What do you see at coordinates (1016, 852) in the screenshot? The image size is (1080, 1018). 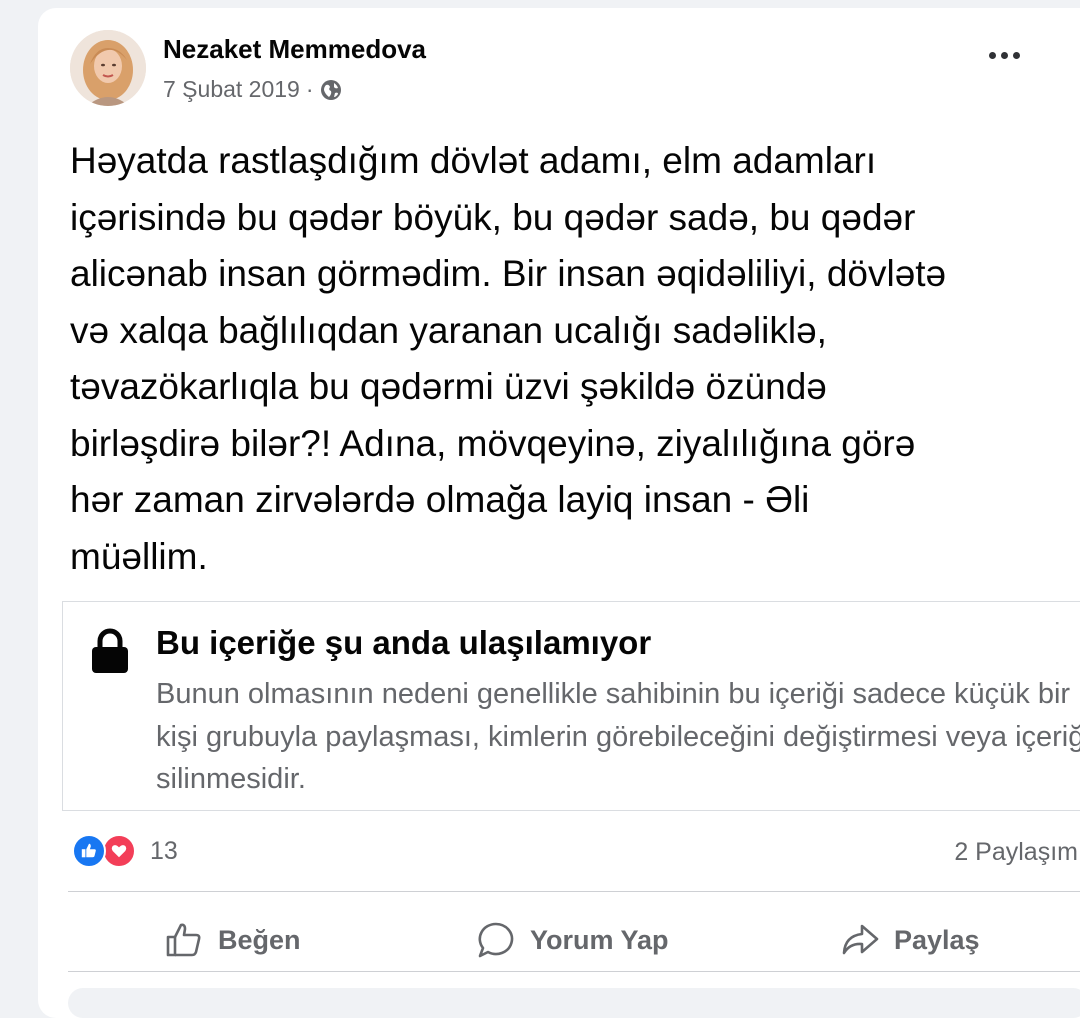 I see `share-count: 2 Paylaşım` at bounding box center [1016, 852].